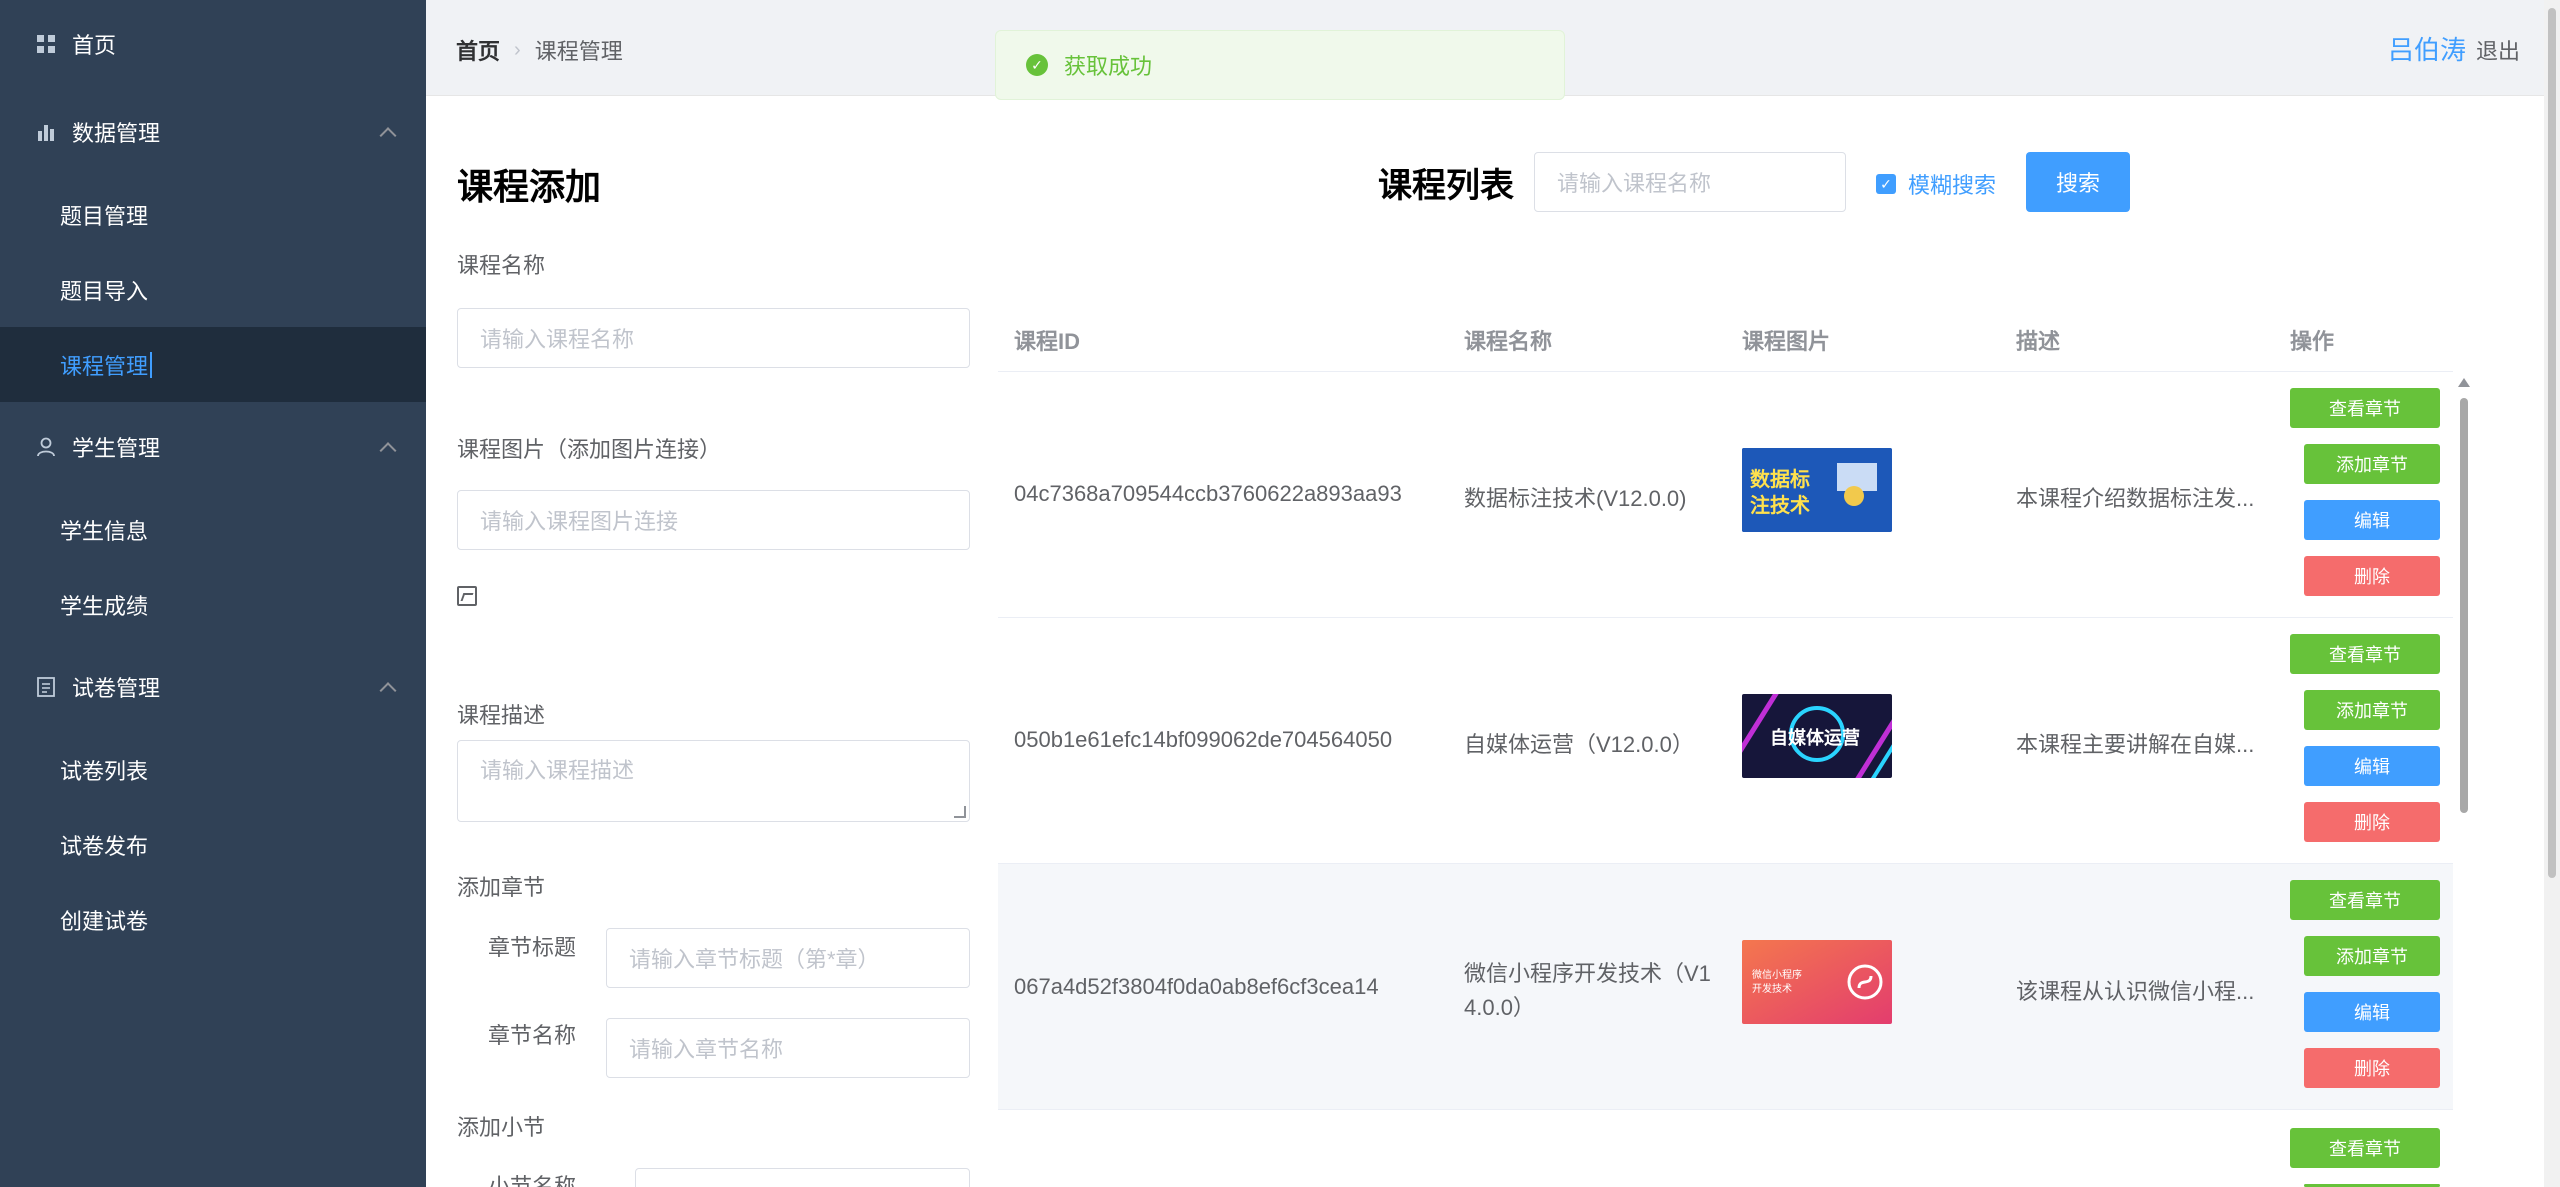  Describe the element at coordinates (1777, 974) in the screenshot. I see `svg-text: 微信小程序` at that location.